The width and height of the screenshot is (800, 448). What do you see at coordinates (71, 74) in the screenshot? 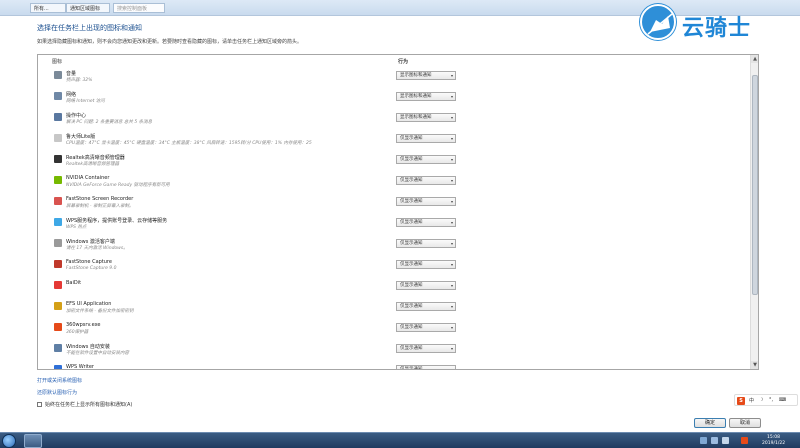
I see `item-name: 音量` at bounding box center [71, 74].